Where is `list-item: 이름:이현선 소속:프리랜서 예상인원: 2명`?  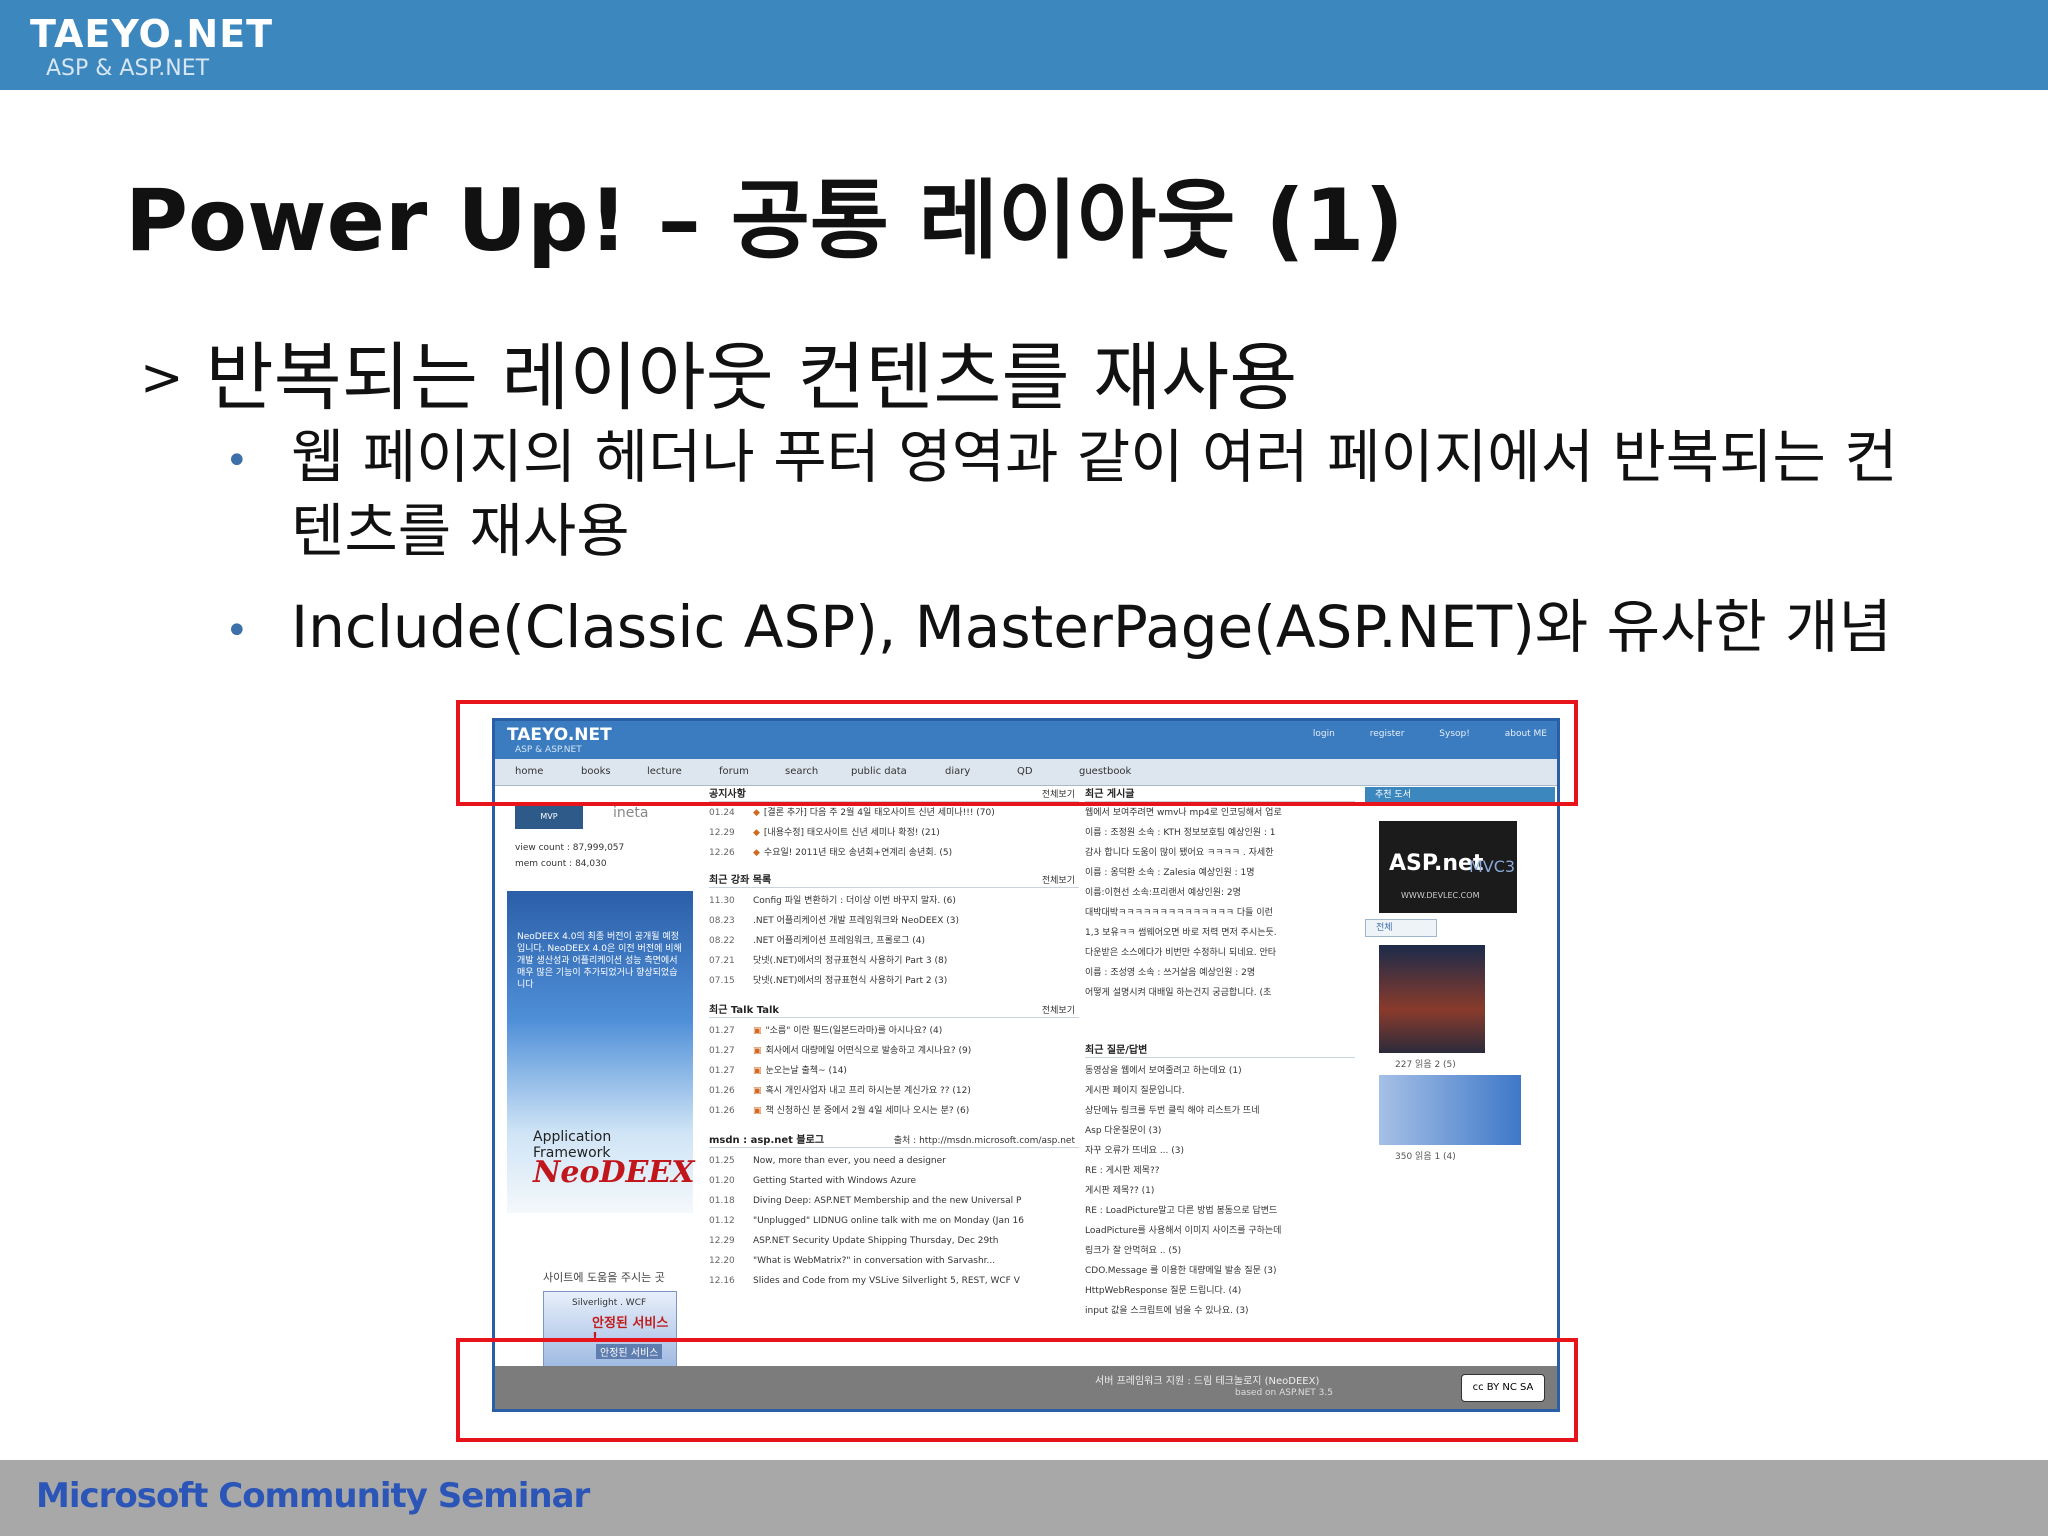 list-item: 이름:이현선 소속:프리랜서 예상인원: 2명 is located at coordinates (1220, 893).